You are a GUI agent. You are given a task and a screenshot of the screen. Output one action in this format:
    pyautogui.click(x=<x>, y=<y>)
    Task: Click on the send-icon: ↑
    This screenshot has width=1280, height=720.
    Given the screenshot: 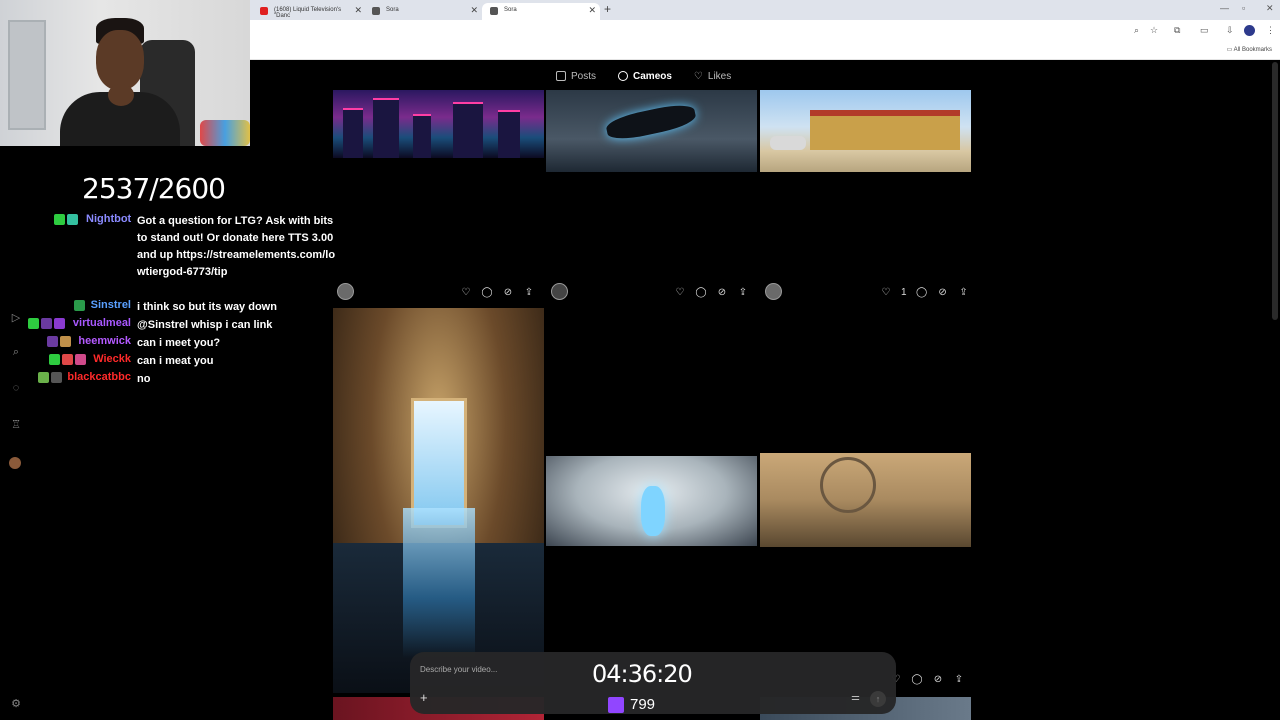 What is the action you would take?
    pyautogui.click(x=878, y=699)
    